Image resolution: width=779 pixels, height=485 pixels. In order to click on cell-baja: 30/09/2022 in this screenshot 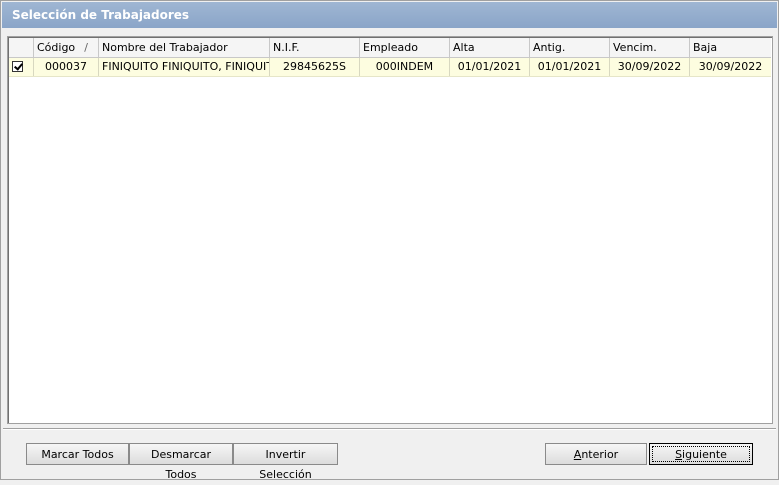, I will do `click(730, 66)`.